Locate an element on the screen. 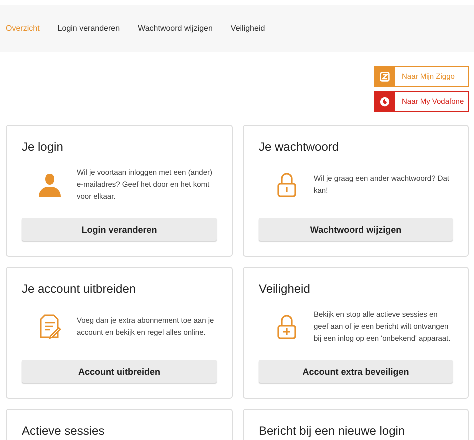 This screenshot has height=440, width=474. document-pen-icon is located at coordinates (49, 327).